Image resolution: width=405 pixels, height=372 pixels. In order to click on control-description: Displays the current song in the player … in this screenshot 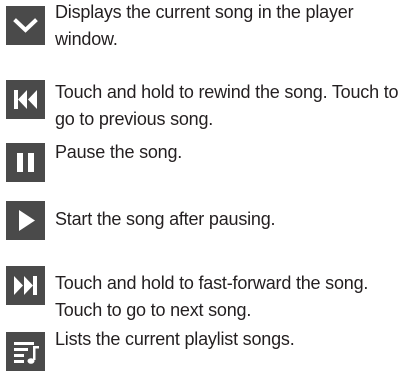, I will do `click(204, 25)`.